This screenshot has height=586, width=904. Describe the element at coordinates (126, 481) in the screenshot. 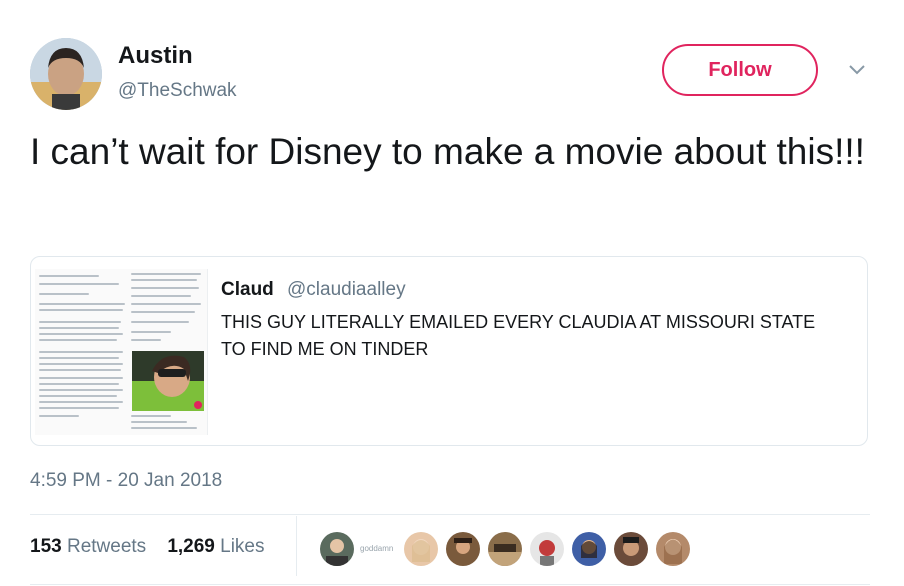

I see `tweet-timestamp: 4:59 PM - 20 Jan 2018` at that location.